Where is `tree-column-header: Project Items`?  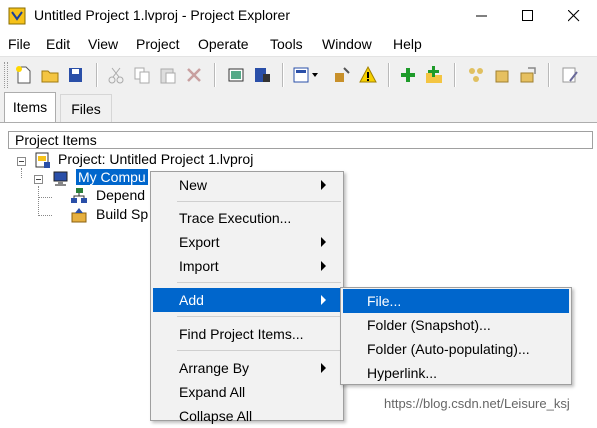
tree-column-header: Project Items is located at coordinates (300, 140).